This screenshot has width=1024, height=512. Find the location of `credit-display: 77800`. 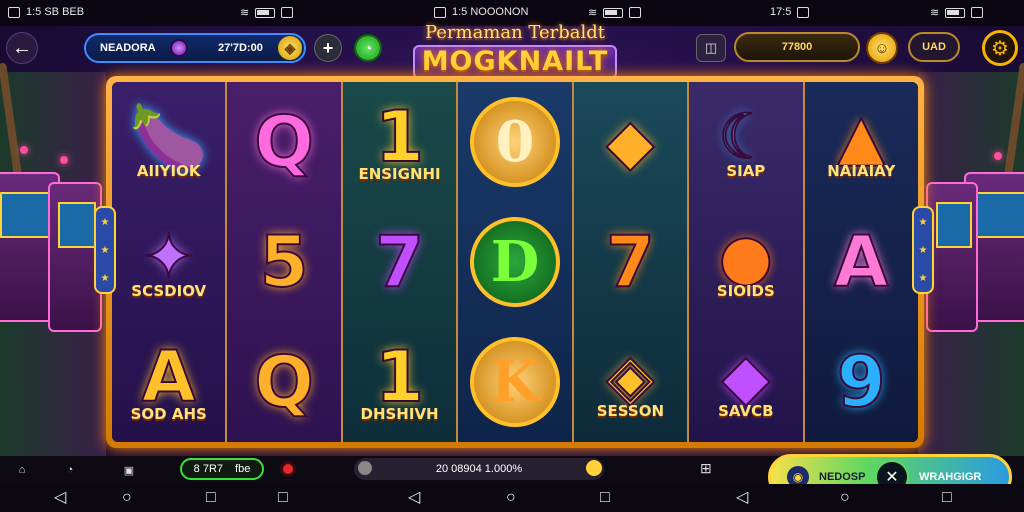

credit-display: 77800 is located at coordinates (797, 47).